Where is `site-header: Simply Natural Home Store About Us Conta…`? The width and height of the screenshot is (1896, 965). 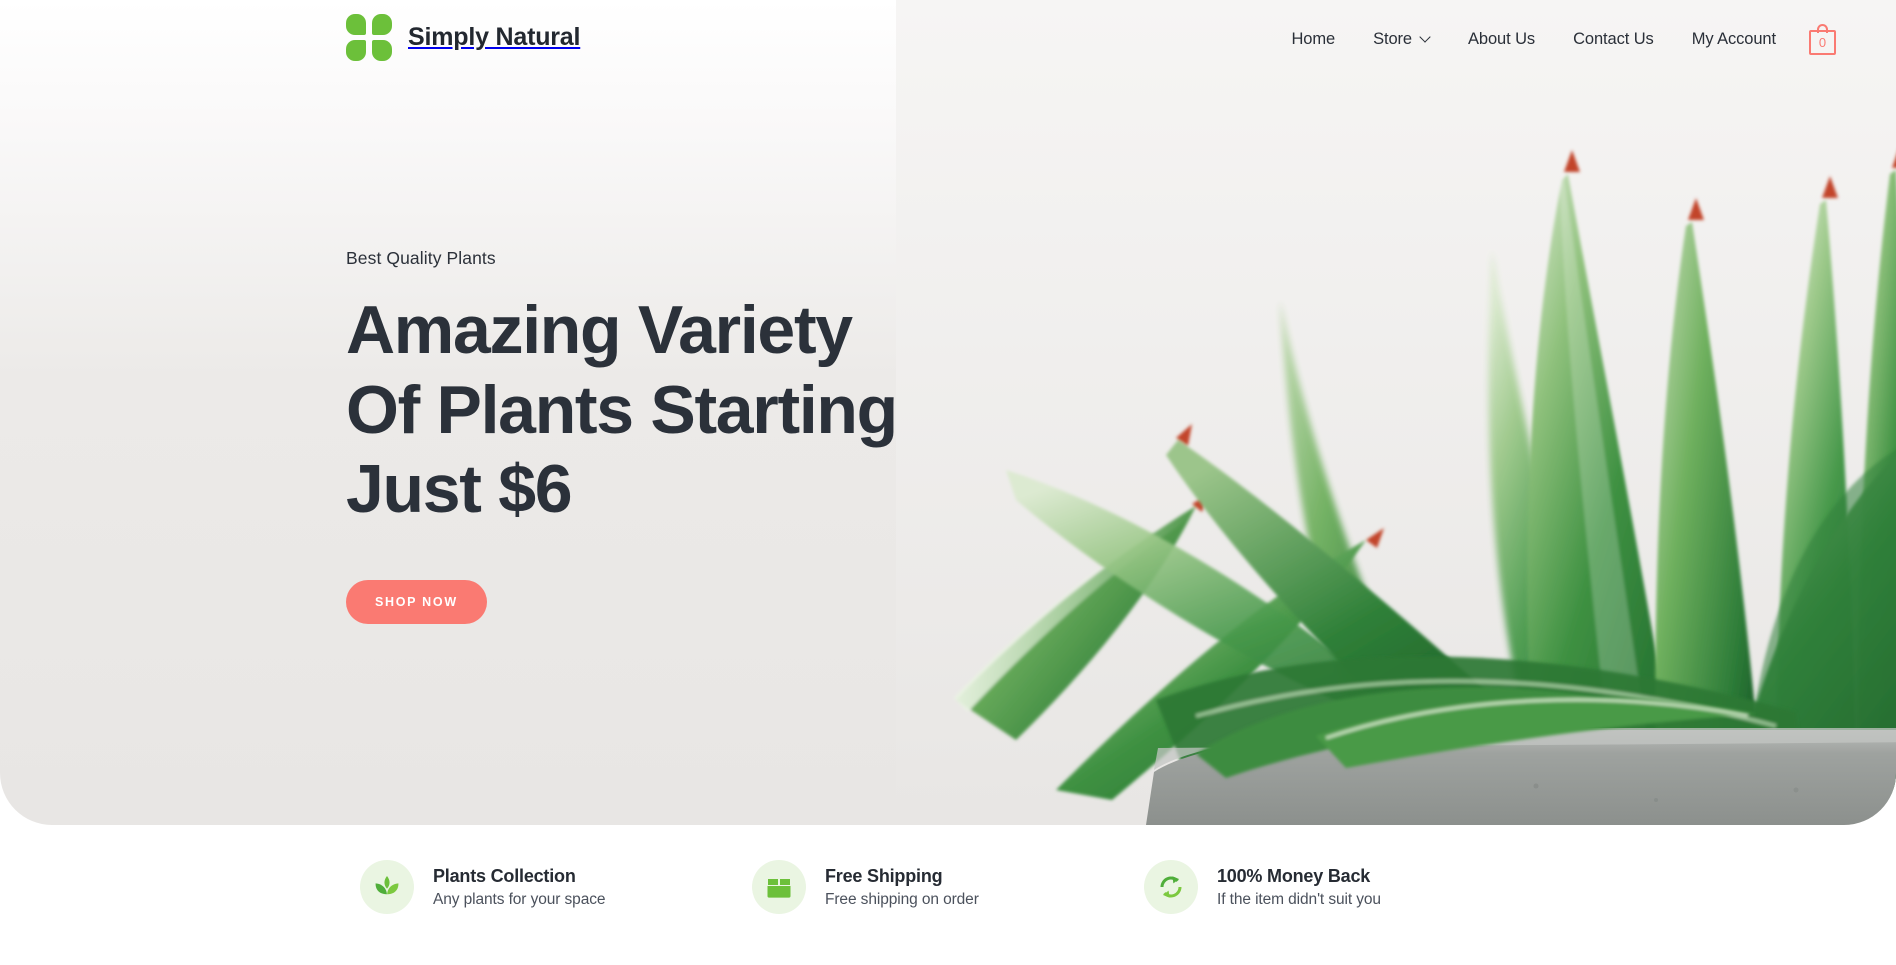
site-header: Simply Natural Home Store About Us Conta… is located at coordinates (948, 39).